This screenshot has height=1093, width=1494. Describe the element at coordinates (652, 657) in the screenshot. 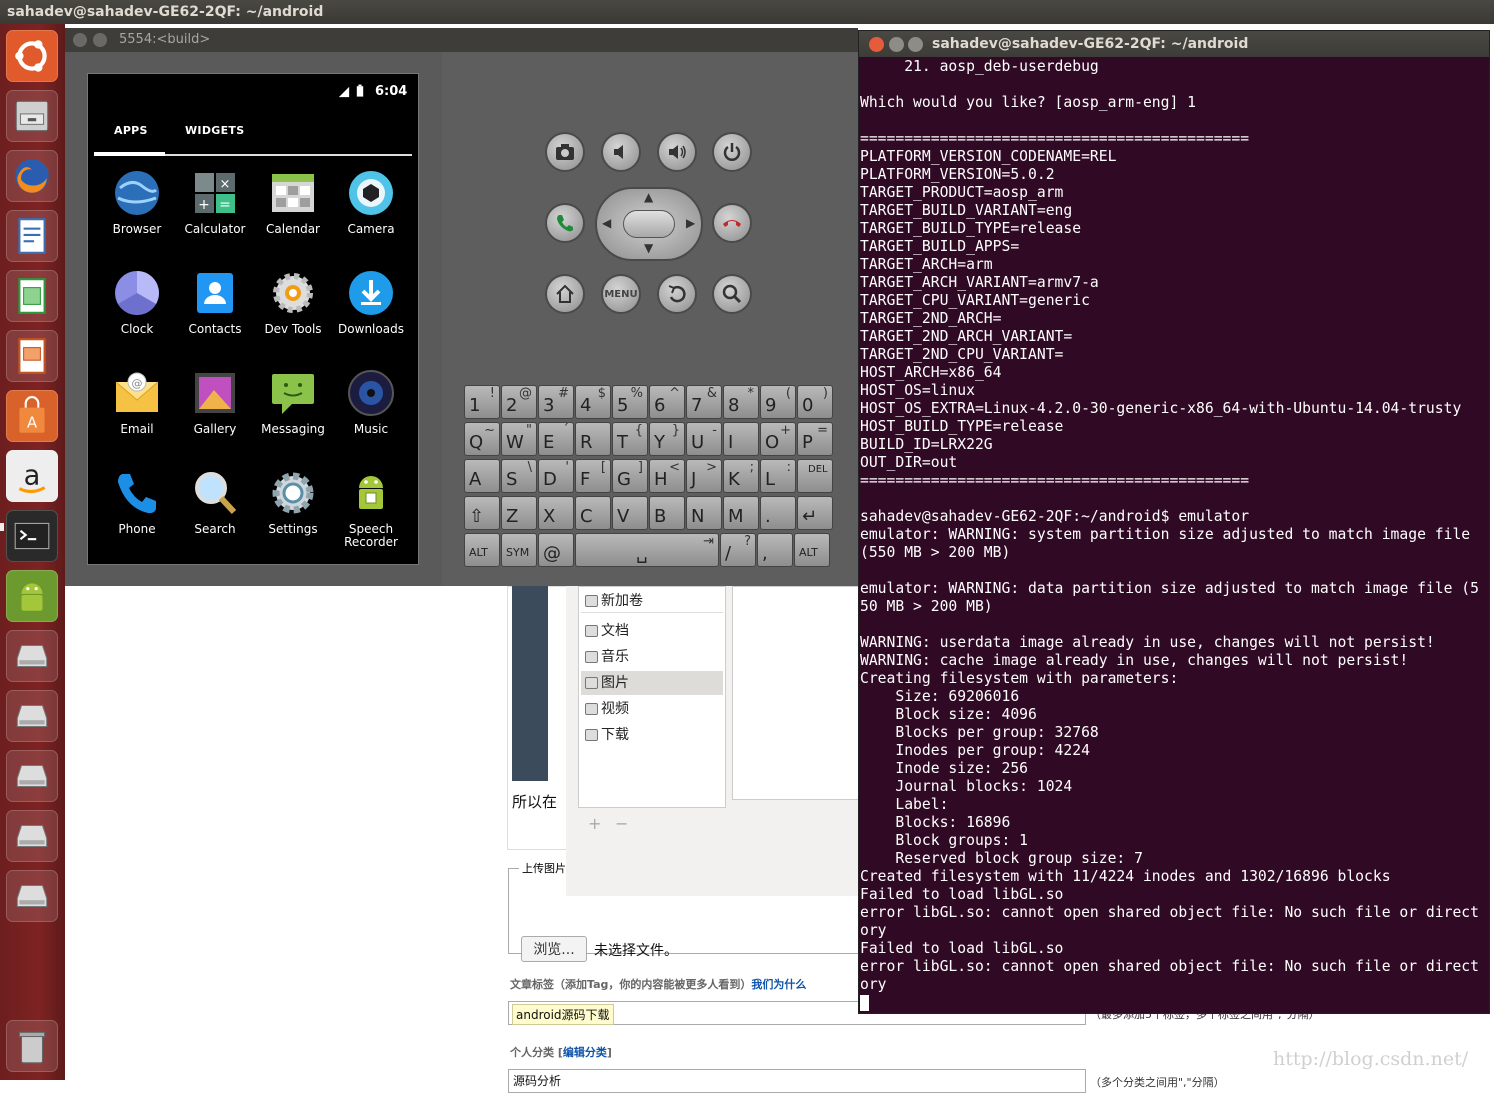

I see `place-item: 音乐` at that location.